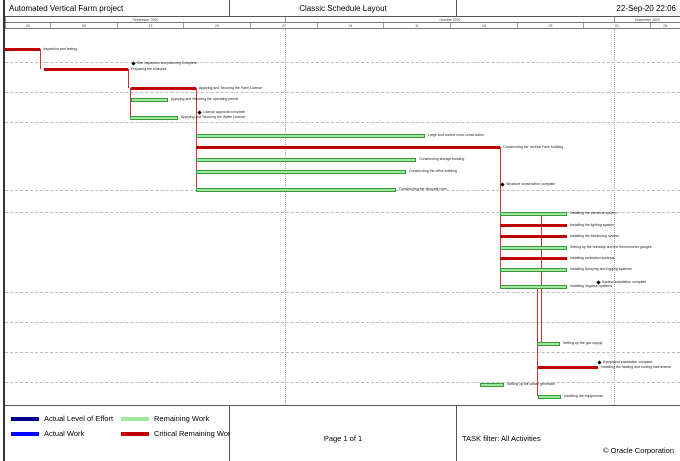 Image resolution: width=680 pixels, height=461 pixels. I want to click on legend-label: Critical Remaining Wor, so click(192, 433).